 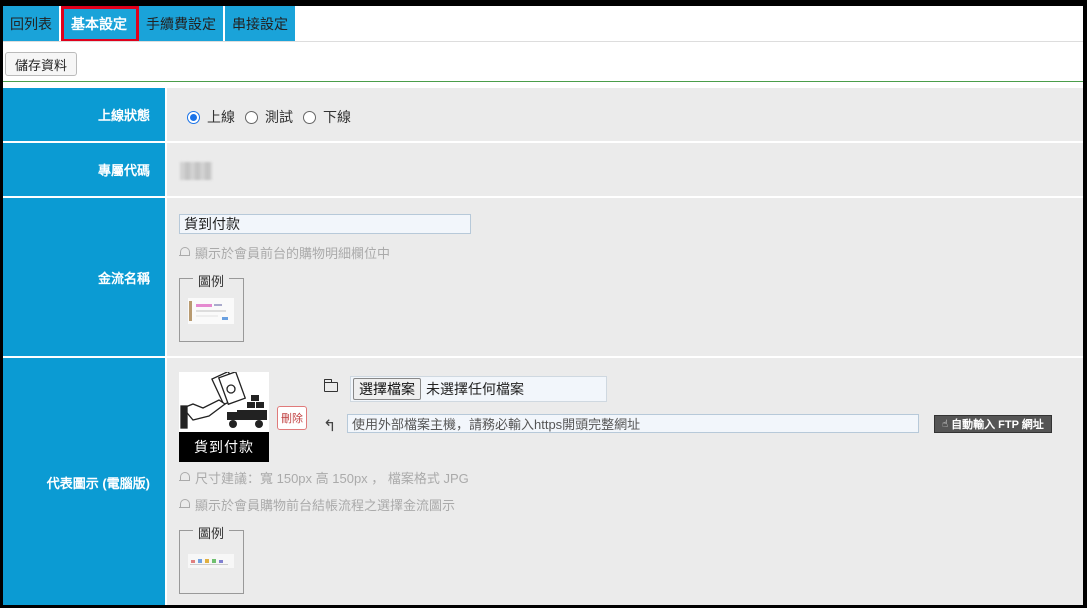 I want to click on label-representative-image: 代表圖示 (電腦版), so click(x=84, y=481).